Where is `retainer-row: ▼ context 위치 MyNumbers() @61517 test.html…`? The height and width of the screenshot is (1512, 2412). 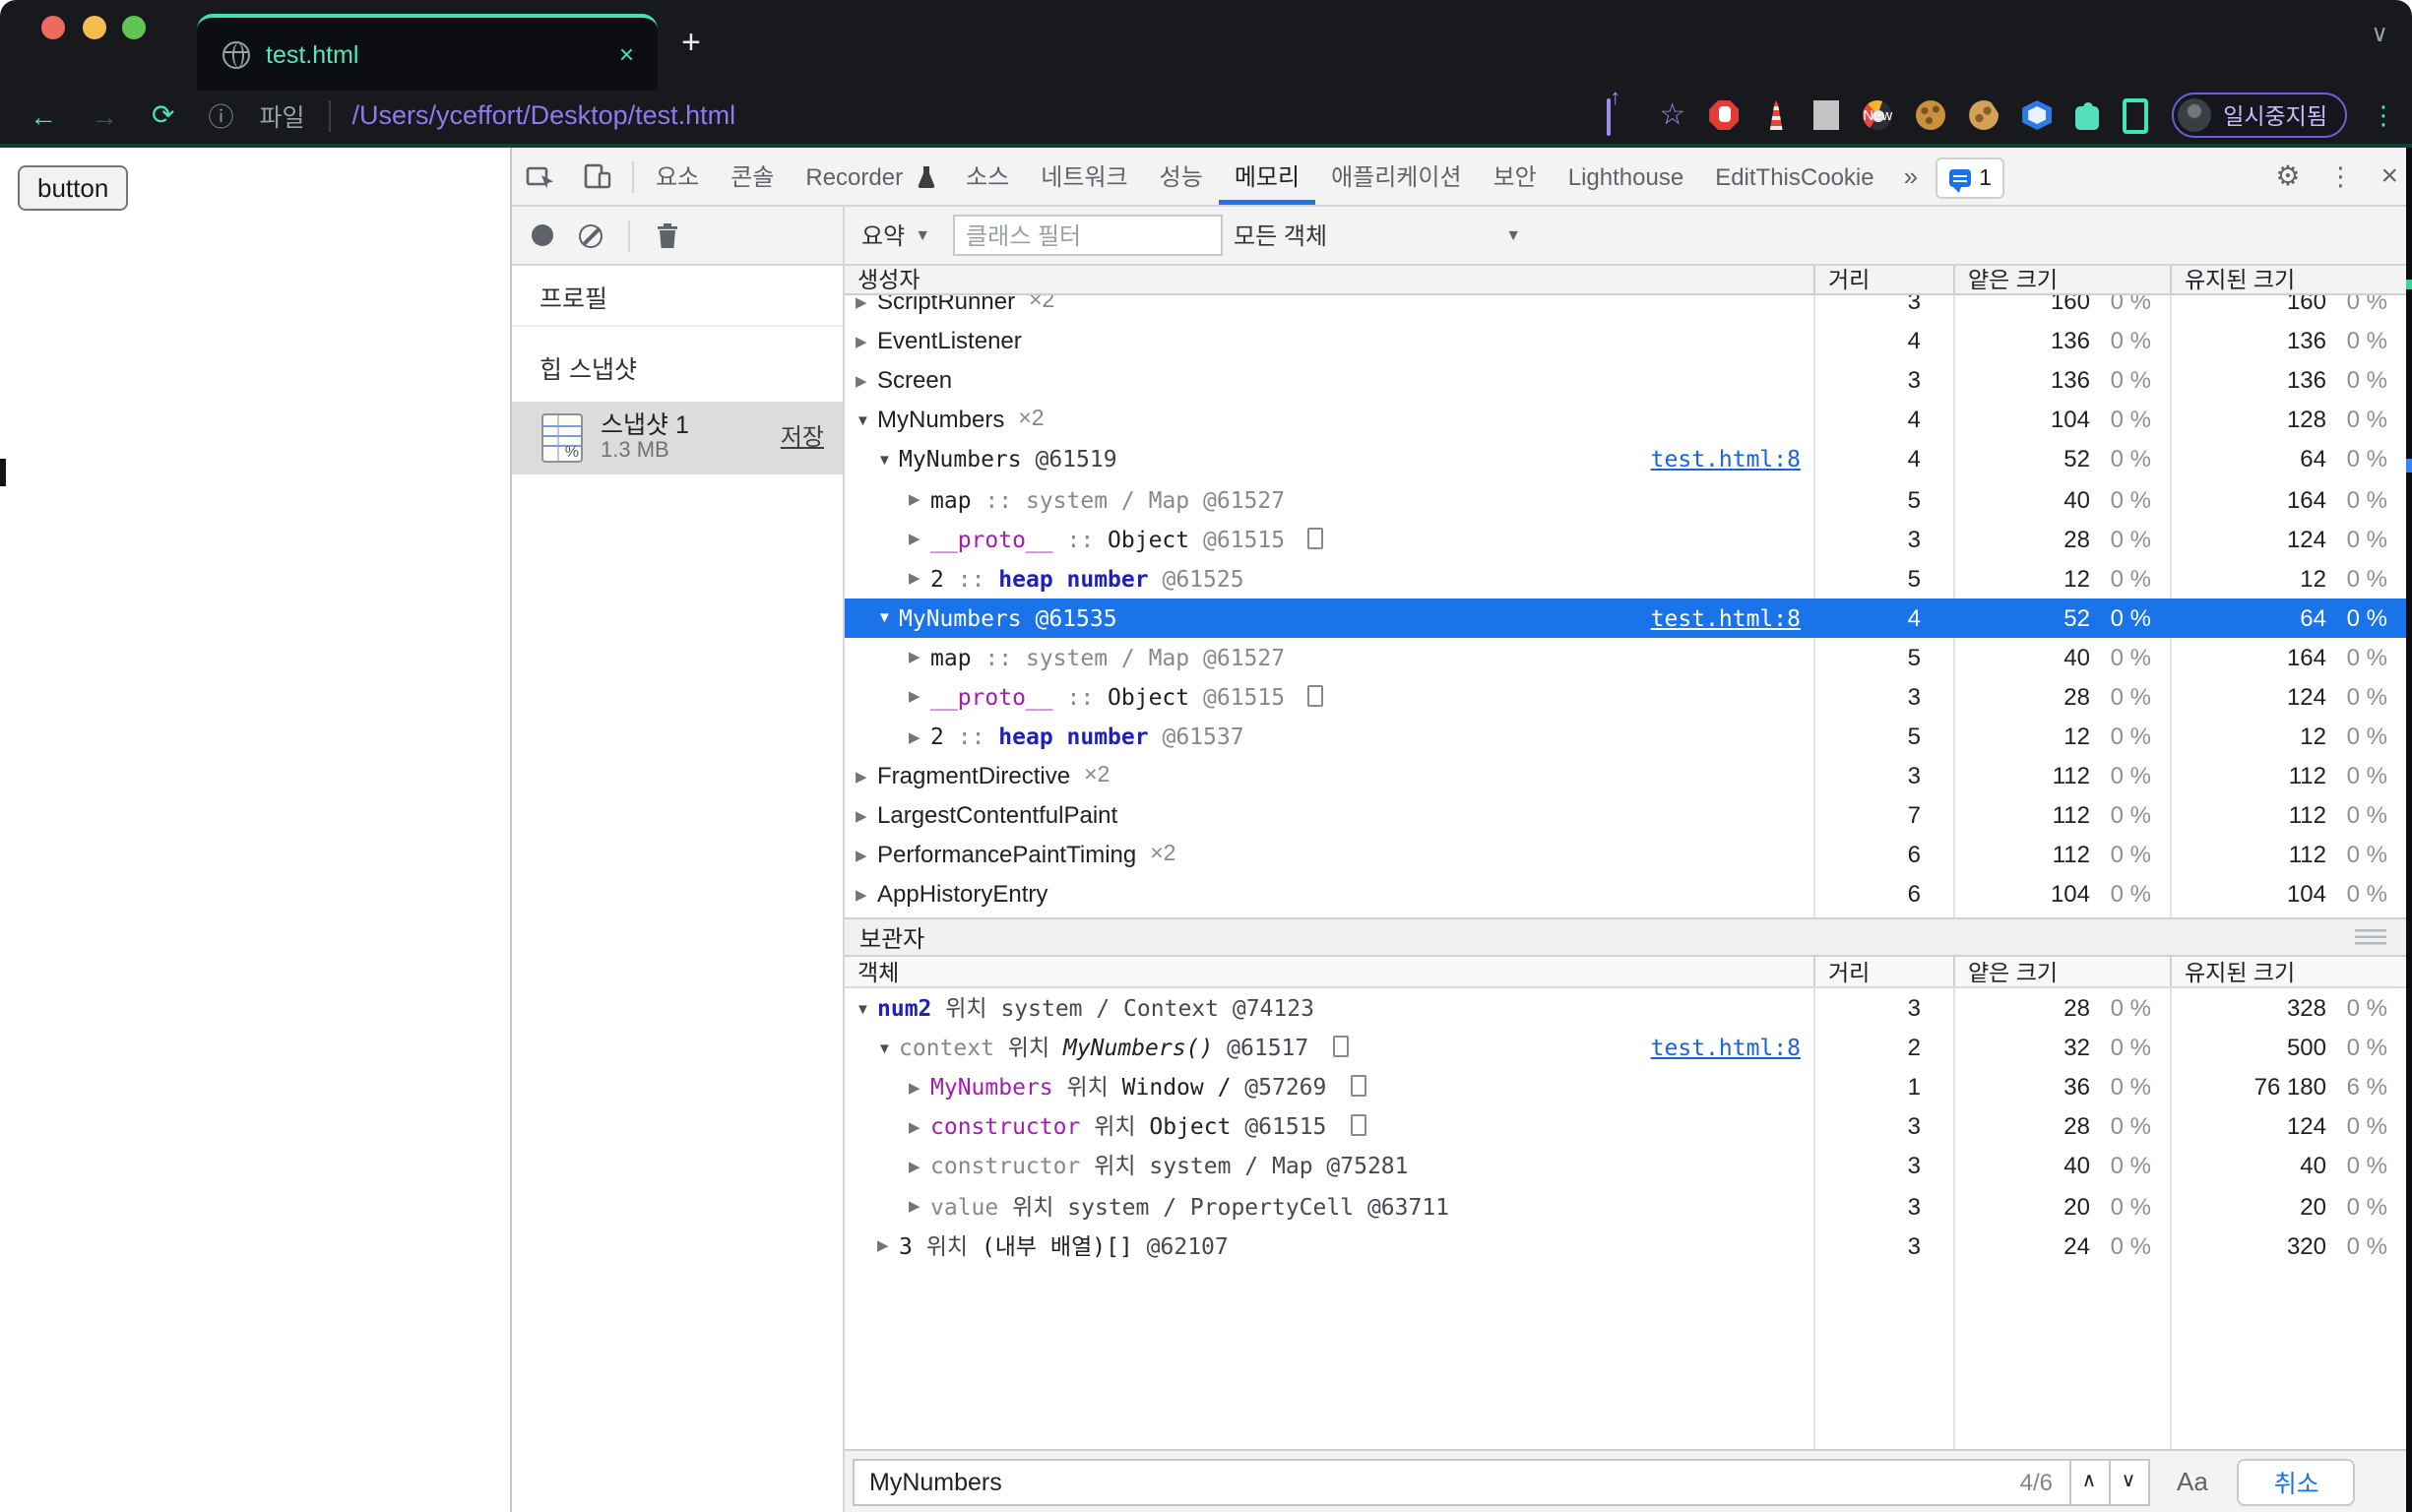 retainer-row: ▼ context 위치 MyNumbers() @61517 test.html… is located at coordinates (1624, 1047).